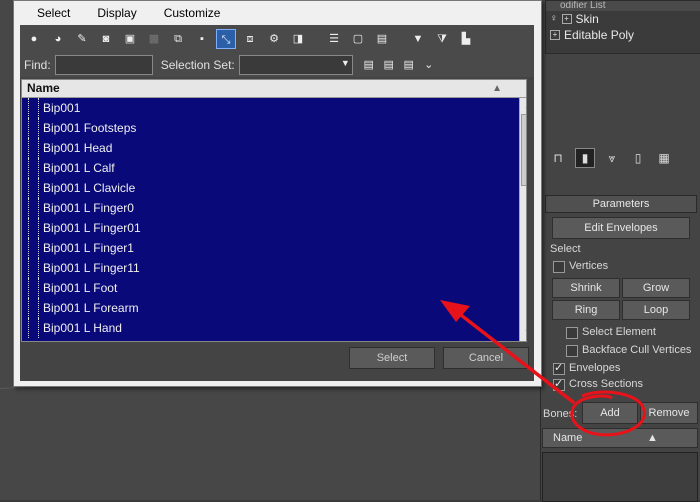  I want to click on select-invert-icon: ▤, so click(382, 39).